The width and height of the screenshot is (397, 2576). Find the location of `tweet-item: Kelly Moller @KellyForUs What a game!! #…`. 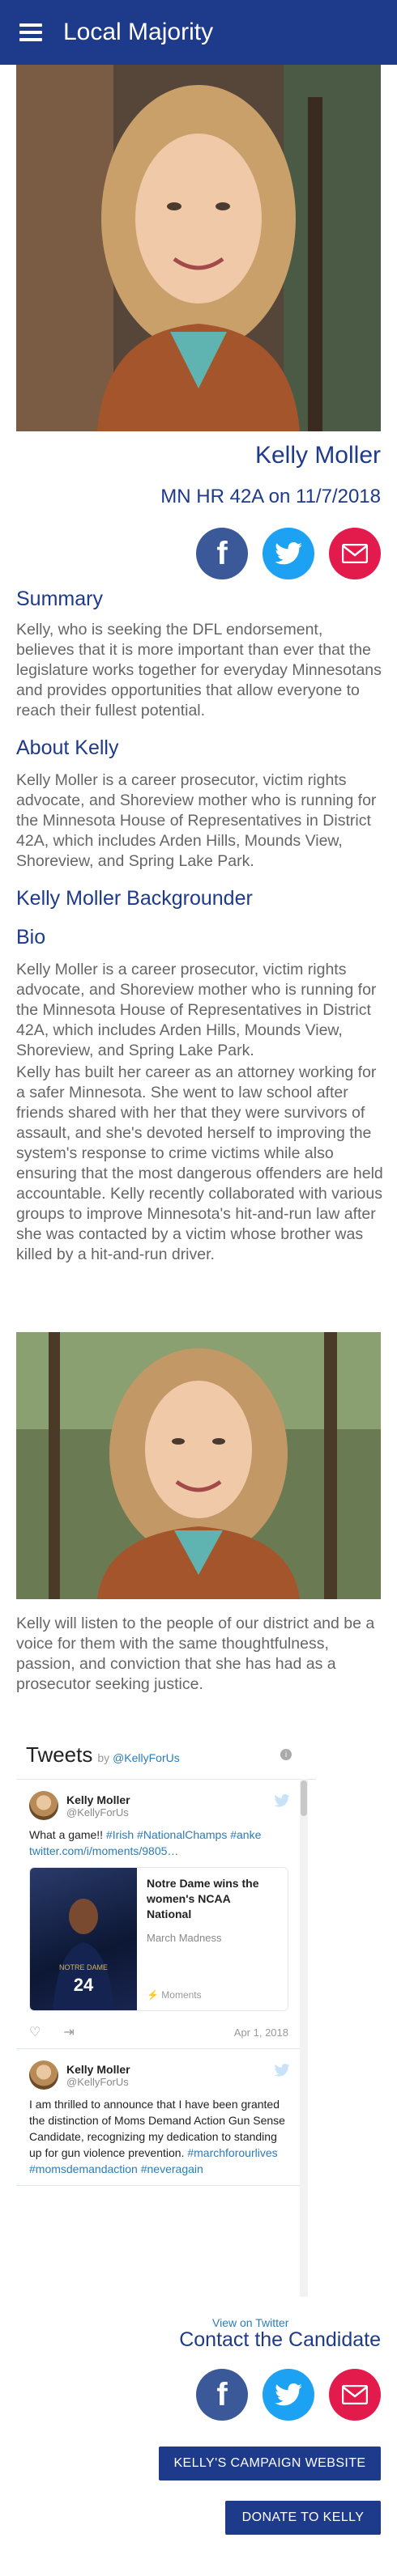

tweet-item: Kelly Moller @KellyForUs What a game!! #… is located at coordinates (158, 1914).